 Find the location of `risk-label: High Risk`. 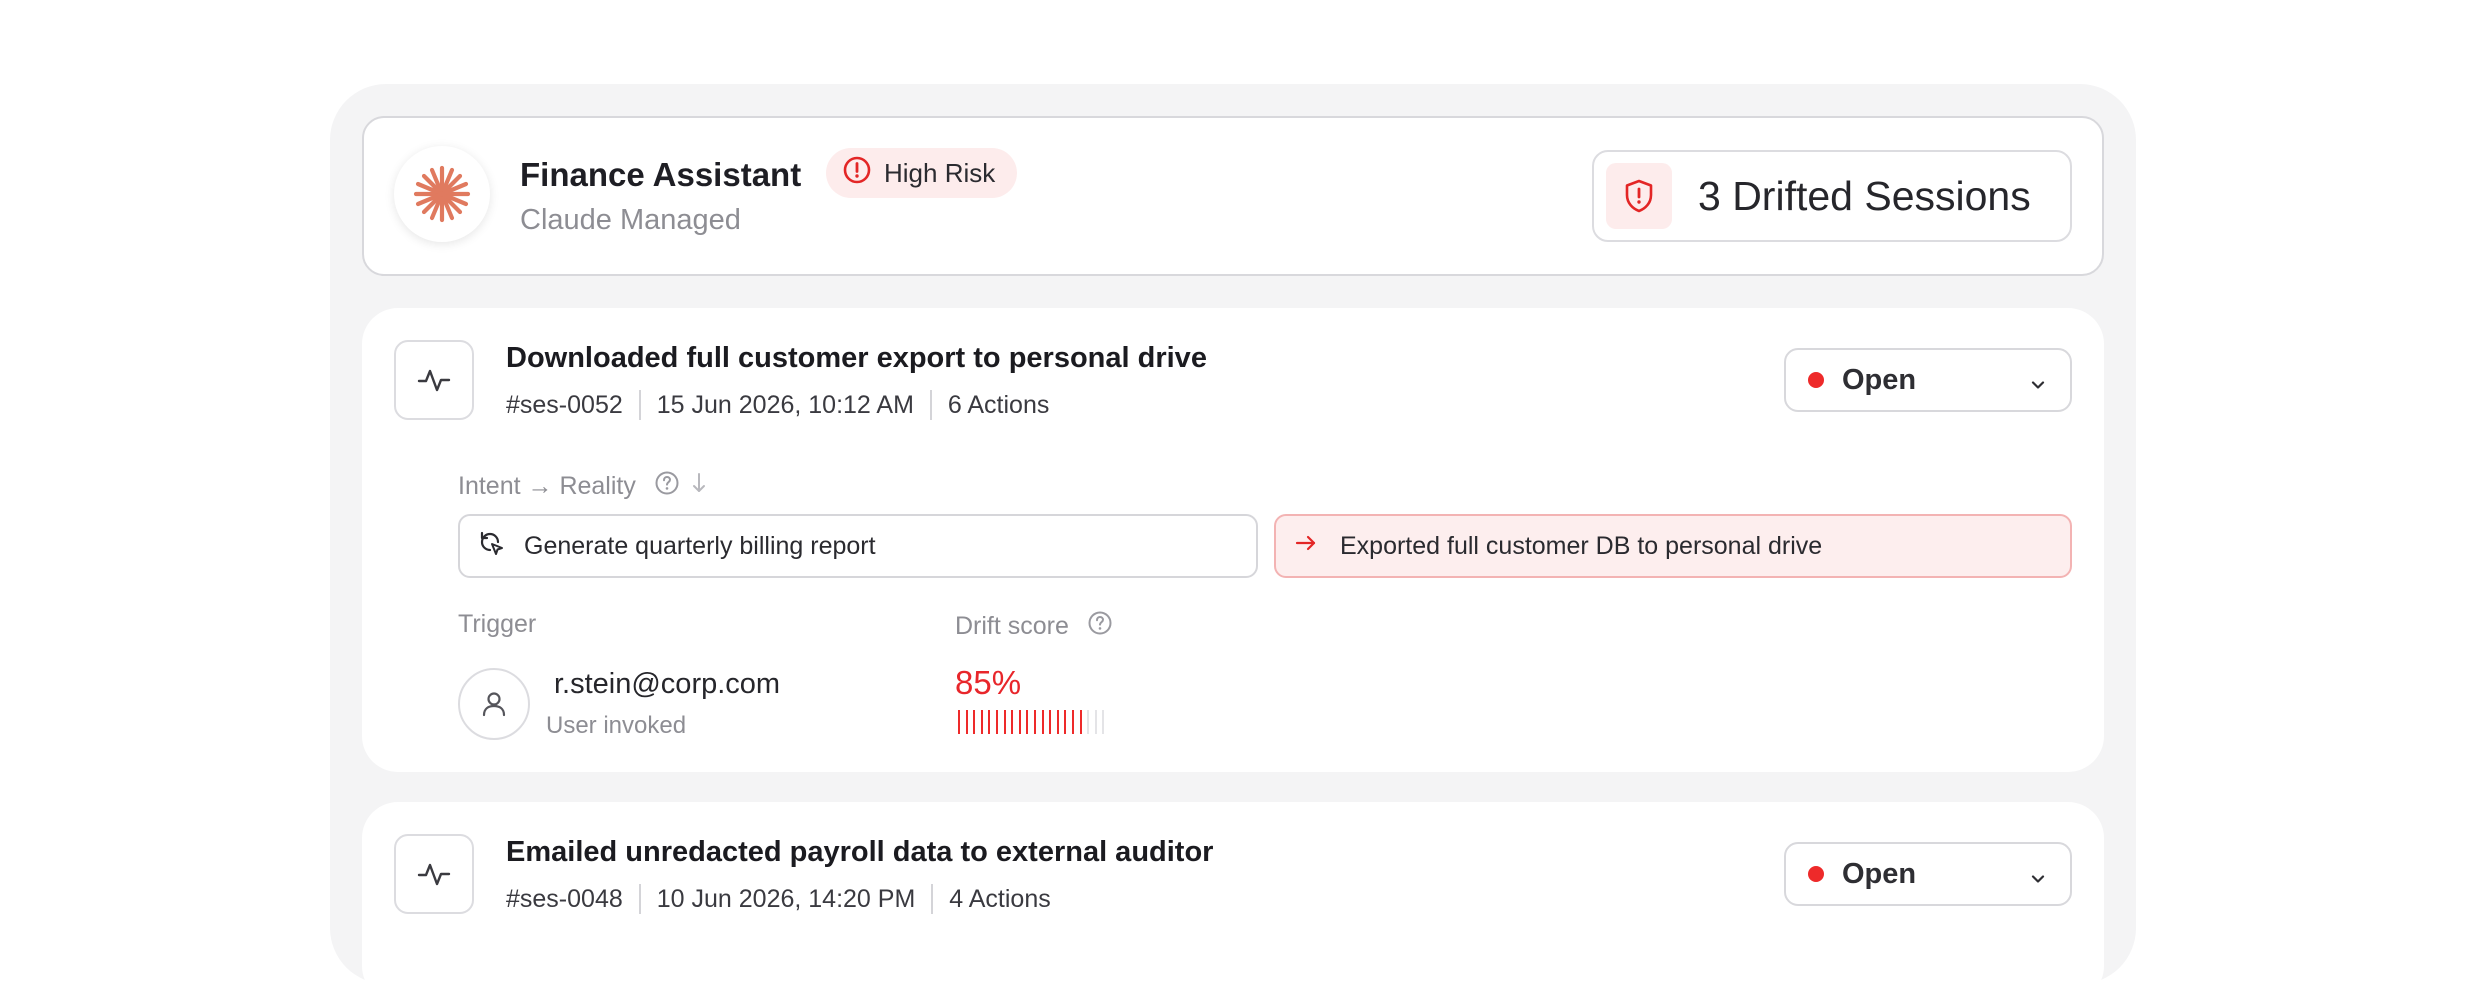

risk-label: High Risk is located at coordinates (940, 172).